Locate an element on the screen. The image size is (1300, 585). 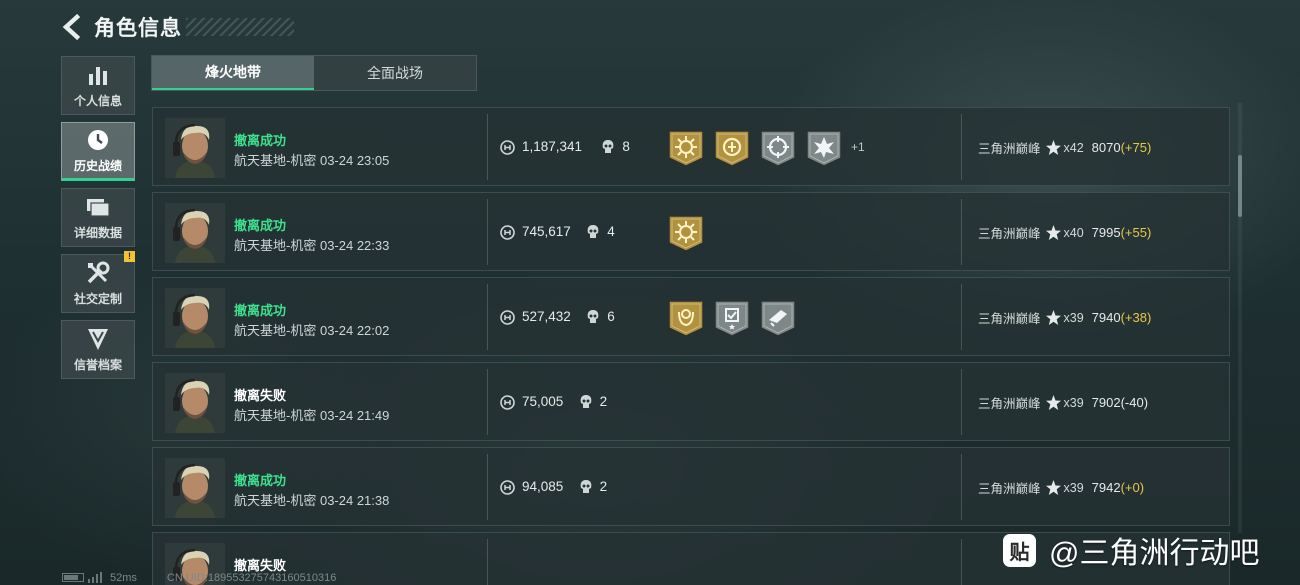
page-title: 角色信息 is located at coordinates (138, 28).